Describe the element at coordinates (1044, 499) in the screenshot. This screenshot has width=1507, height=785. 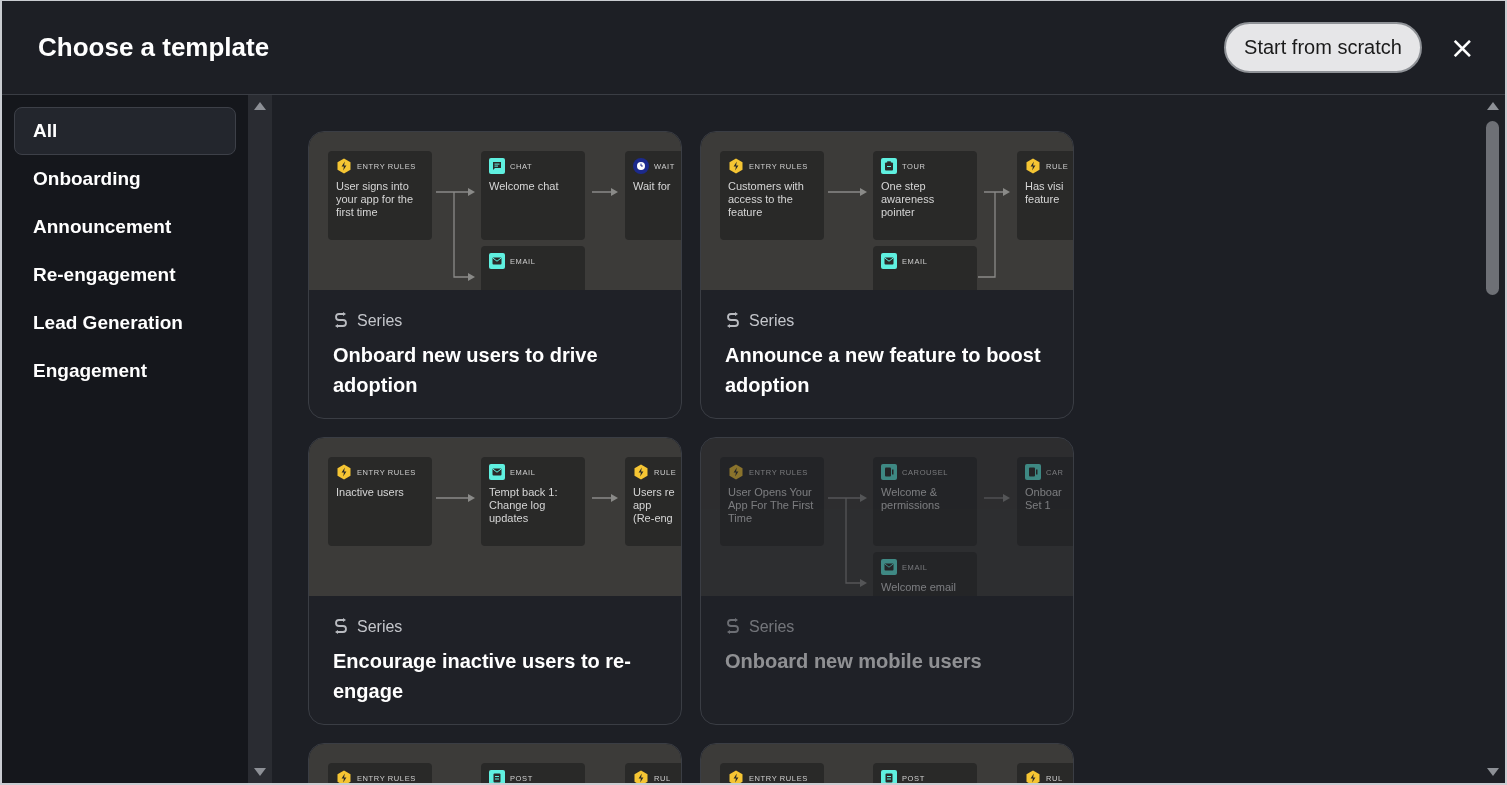
I see `node-text: Onboar Set 1` at that location.